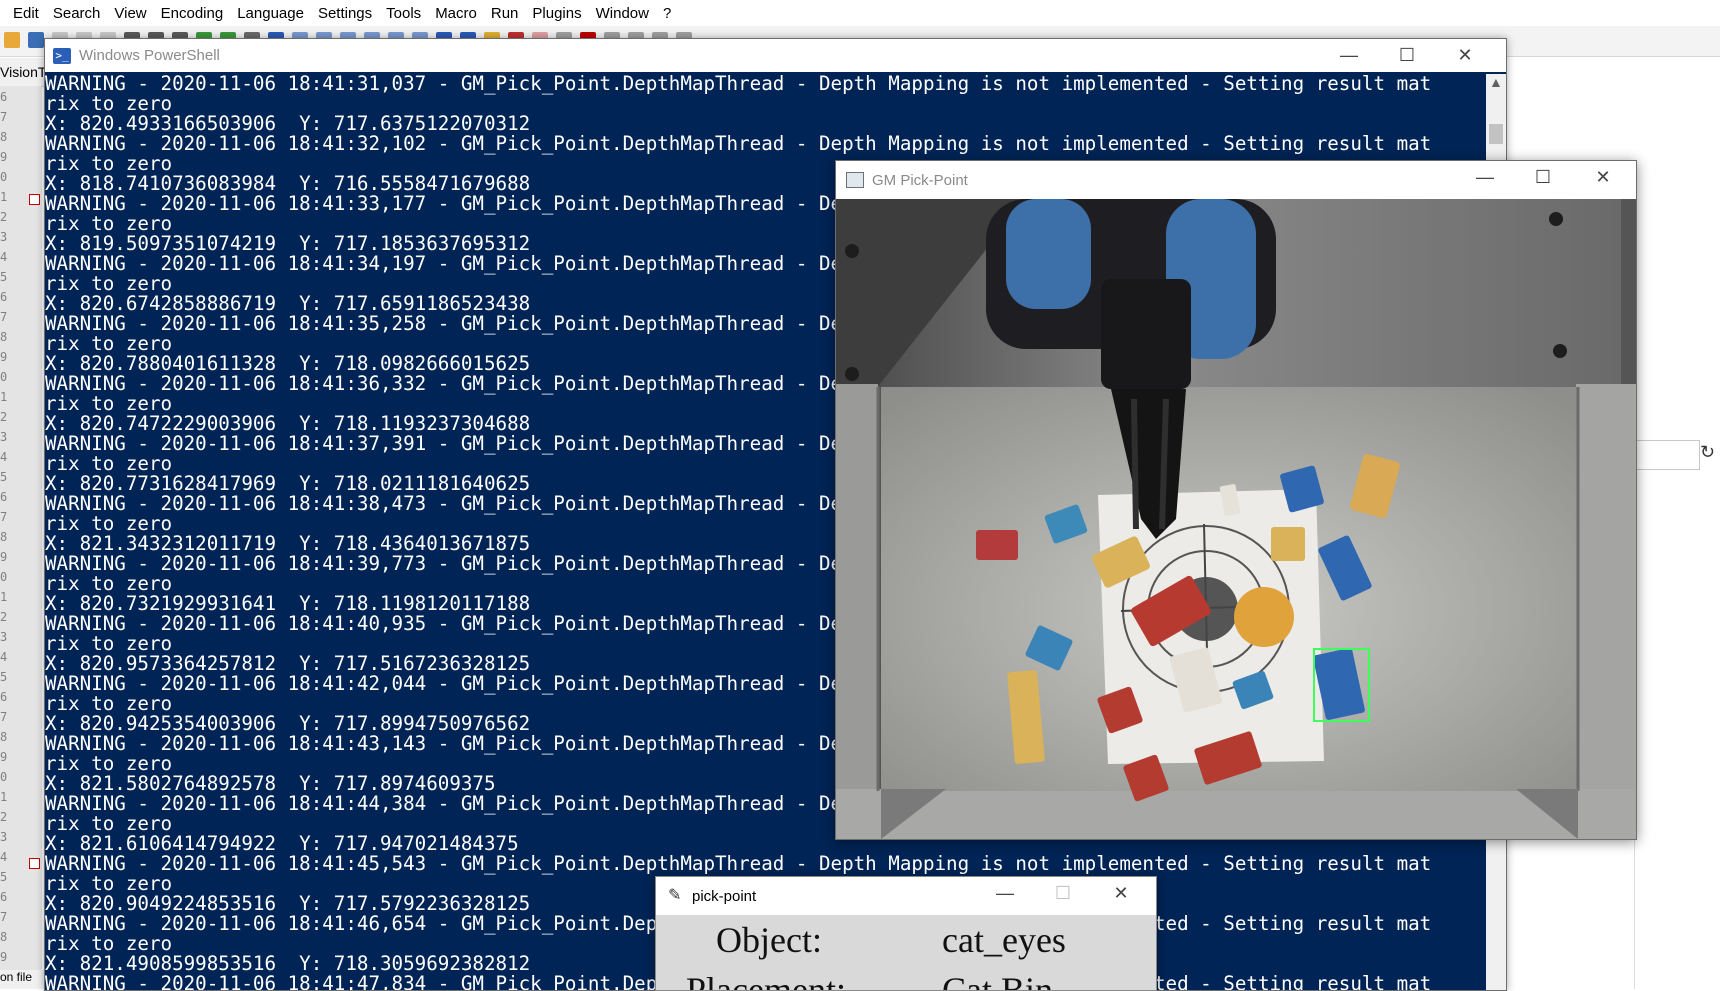  What do you see at coordinates (130, 13) in the screenshot?
I see `menu-item: View` at bounding box center [130, 13].